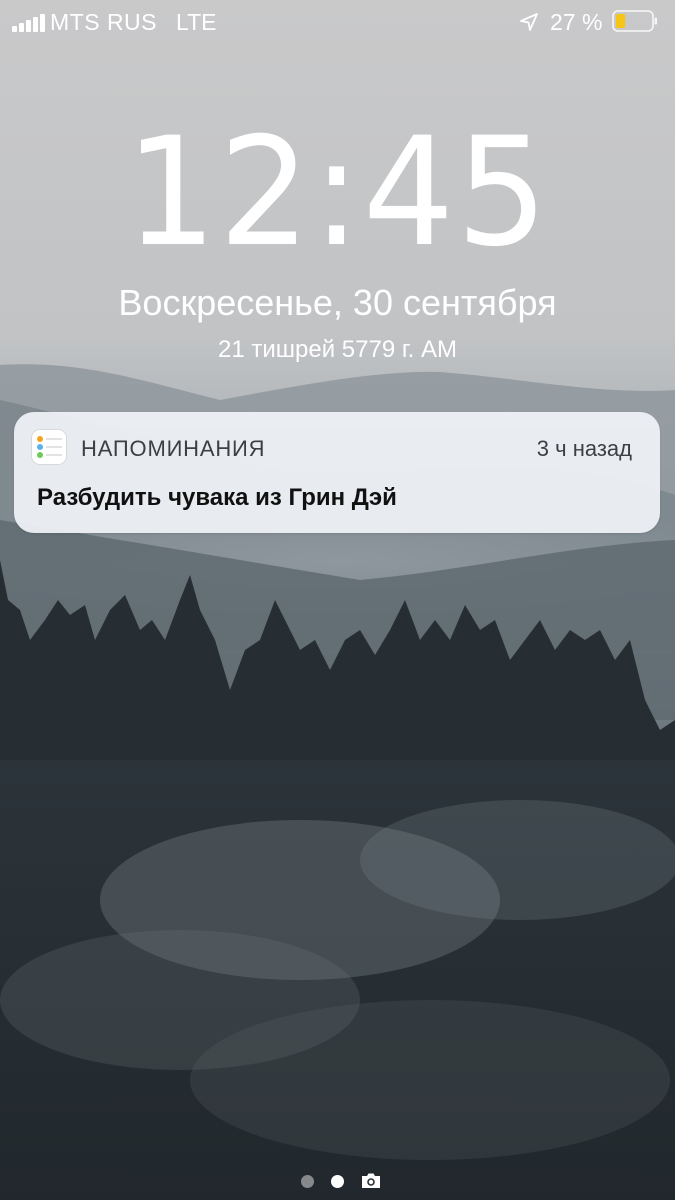 Image resolution: width=675 pixels, height=1200 pixels. Describe the element at coordinates (337, 302) in the screenshot. I see `lock-screen-date: Воскресенье, 30 сентября` at that location.